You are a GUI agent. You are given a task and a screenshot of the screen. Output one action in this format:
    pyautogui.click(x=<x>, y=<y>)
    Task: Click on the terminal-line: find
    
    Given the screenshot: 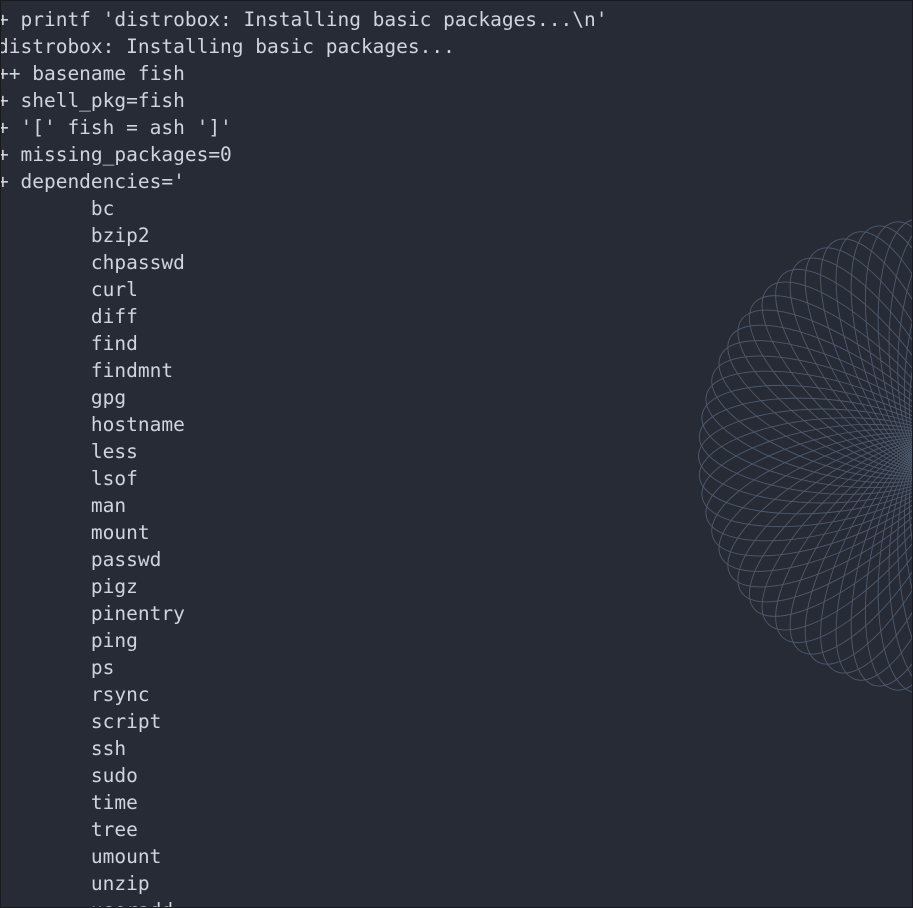 What is the action you would take?
    pyautogui.click(x=69, y=343)
    